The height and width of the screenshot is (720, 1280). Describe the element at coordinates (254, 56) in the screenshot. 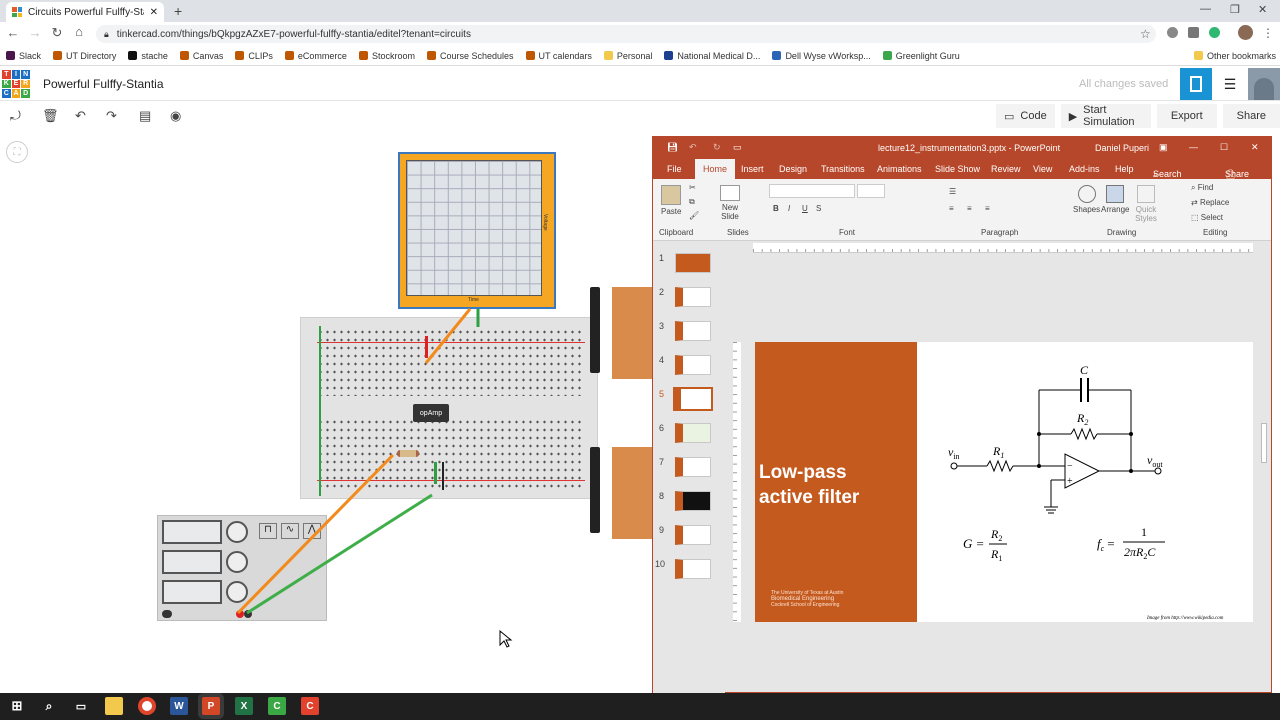

I see `bookmark: CLIPs` at that location.